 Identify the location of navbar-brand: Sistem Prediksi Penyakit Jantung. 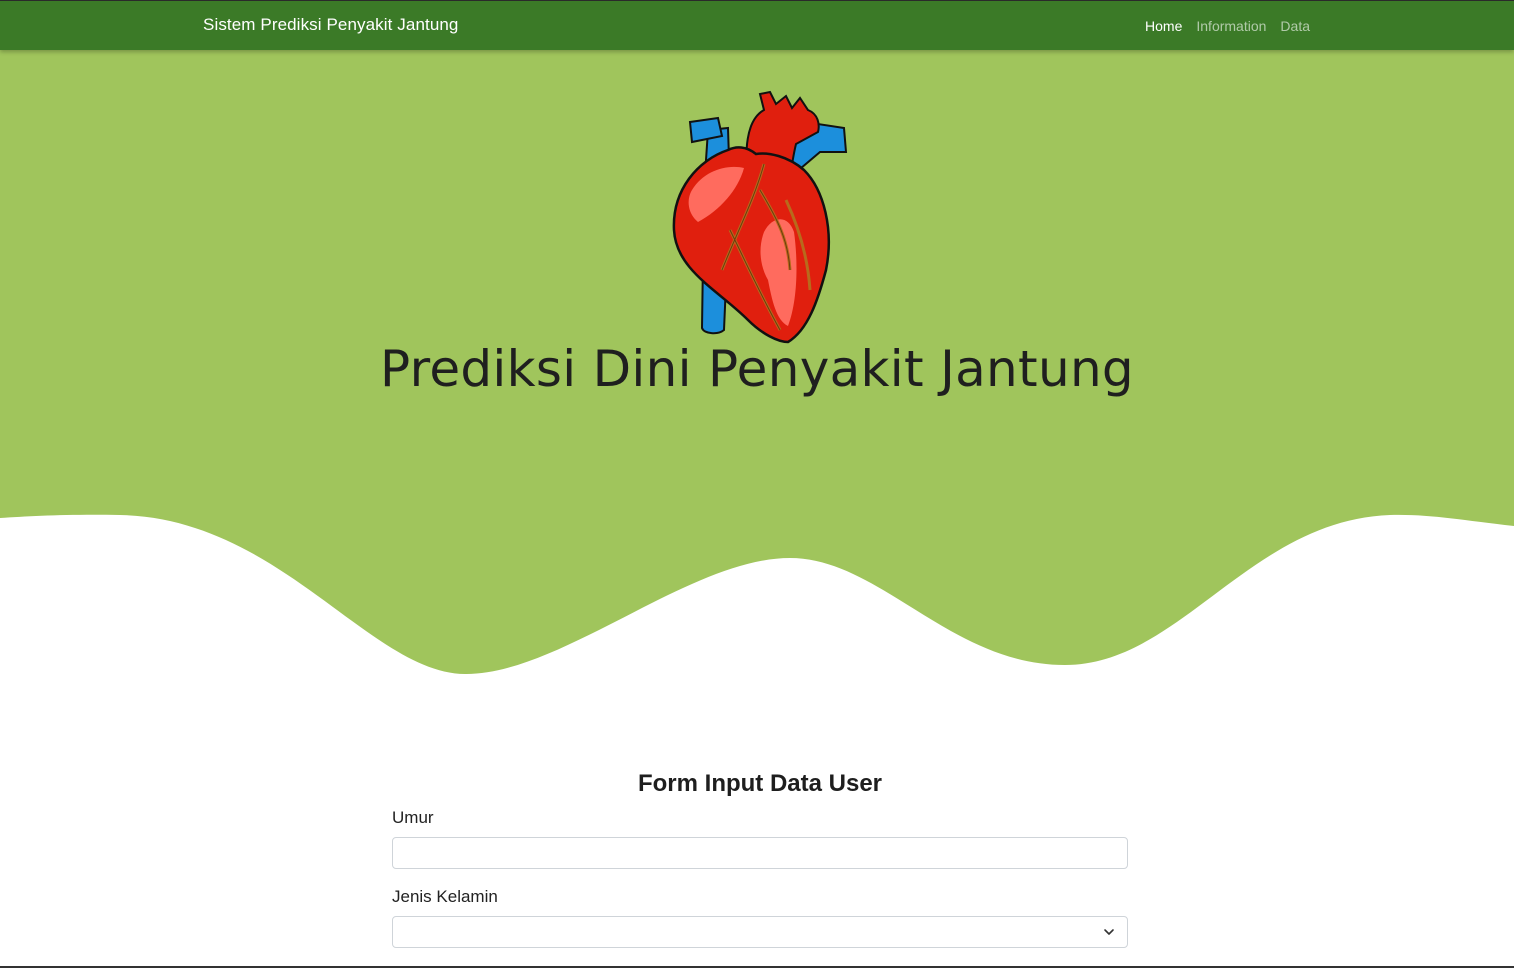
(331, 25).